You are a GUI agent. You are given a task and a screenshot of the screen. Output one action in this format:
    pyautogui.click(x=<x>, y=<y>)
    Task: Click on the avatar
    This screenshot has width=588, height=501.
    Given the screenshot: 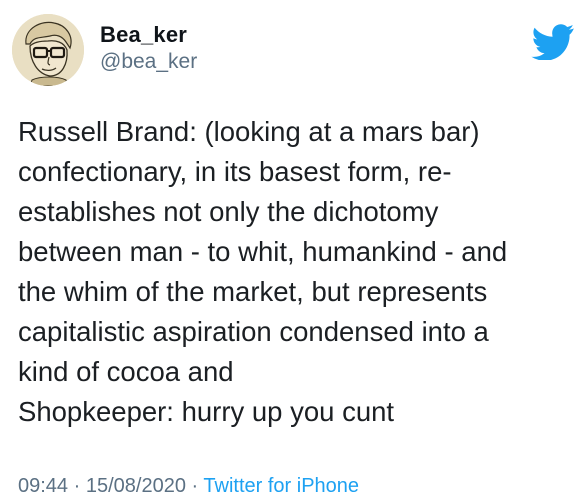 What is the action you would take?
    pyautogui.click(x=48, y=50)
    